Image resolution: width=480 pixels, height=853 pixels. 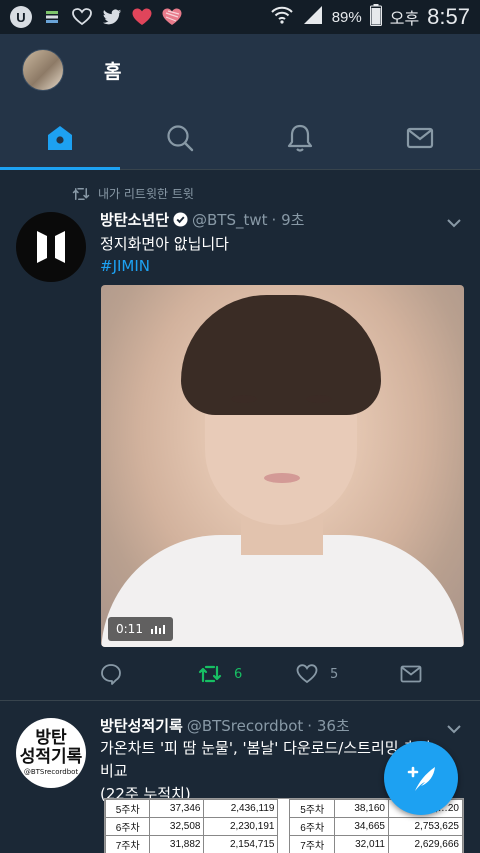 I want to click on table-row: 6주차 32,508 2,230,191 6주차 34,665 2,753,625, so click(x=284, y=826).